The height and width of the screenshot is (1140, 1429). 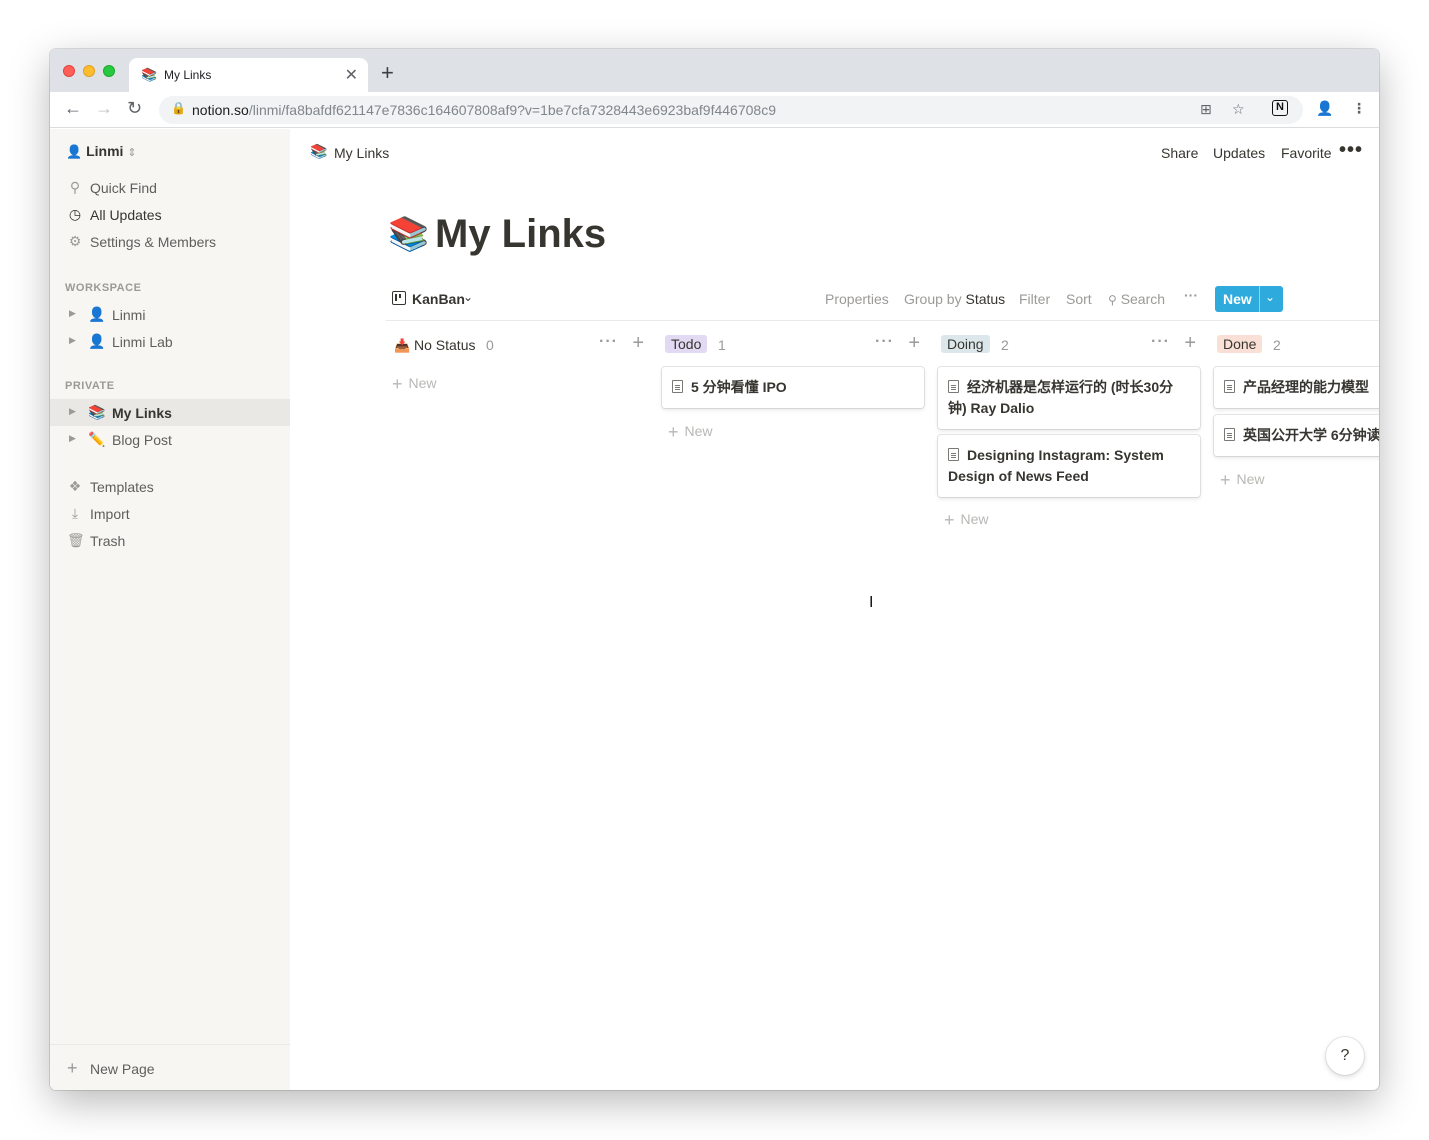 What do you see at coordinates (1191, 295) in the screenshot?
I see `more-options-icon: ···` at bounding box center [1191, 295].